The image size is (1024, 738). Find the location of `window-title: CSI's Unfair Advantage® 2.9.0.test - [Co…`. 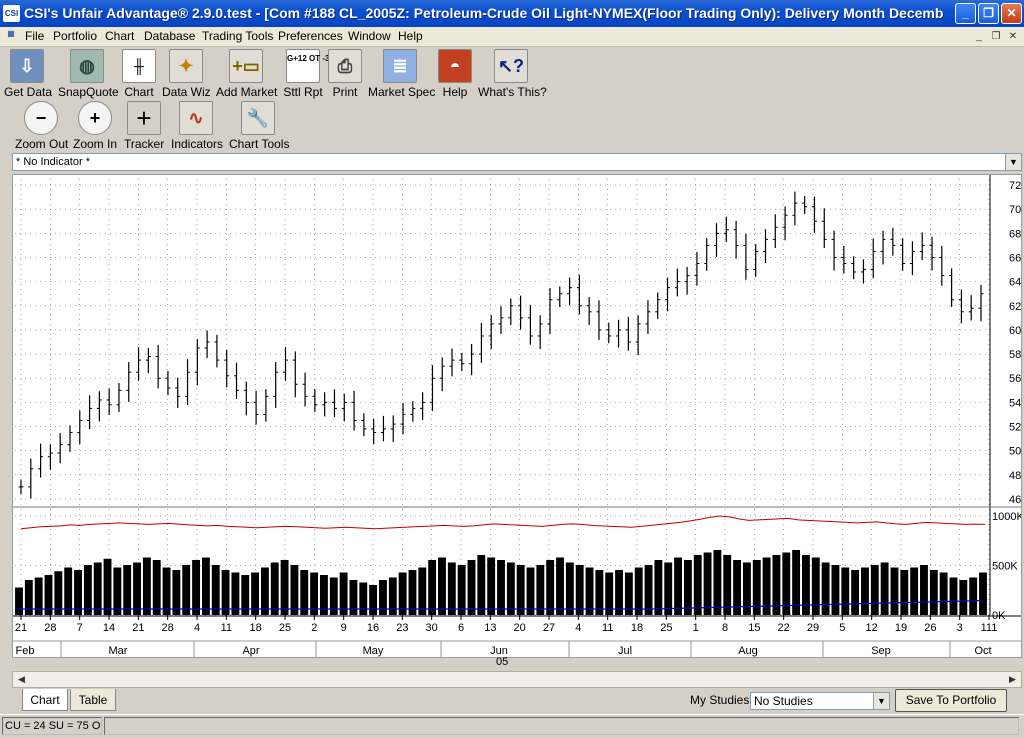

window-title: CSI's Unfair Advantage® 2.9.0.test - [Co… is located at coordinates (484, 13).